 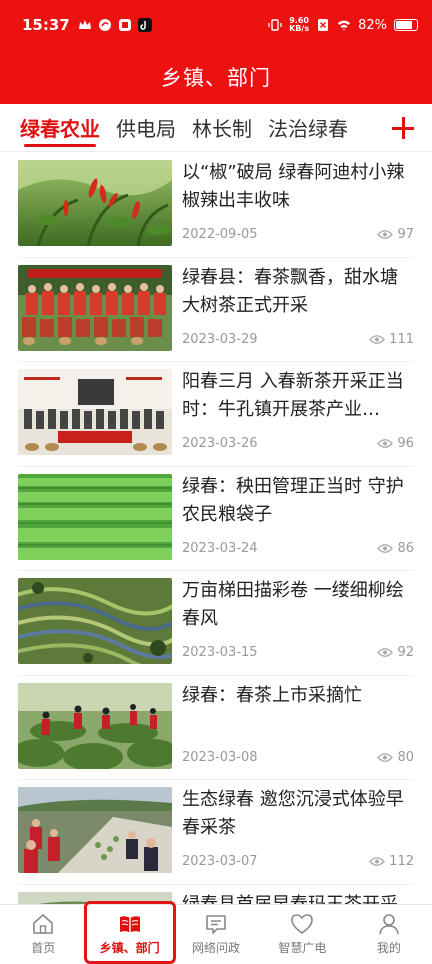 What do you see at coordinates (129, 934) in the screenshot?
I see `nav-towns-departments: 乡镇、部门` at bounding box center [129, 934].